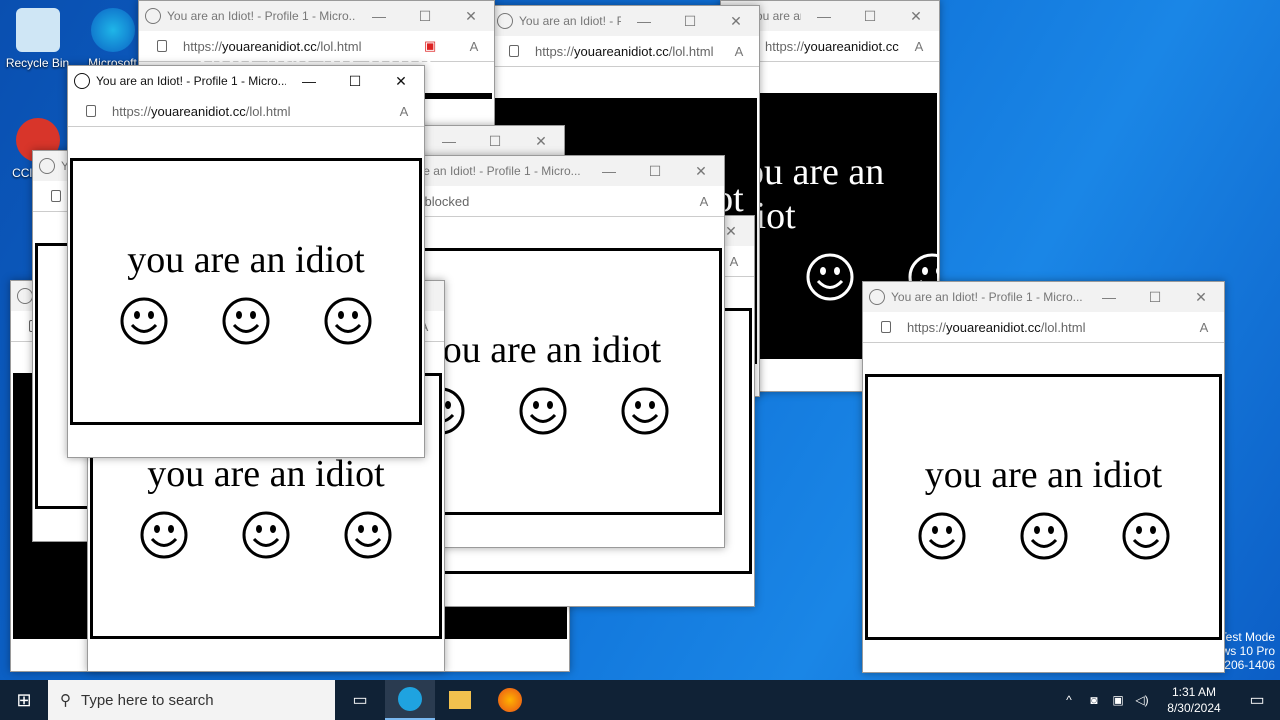  I want to click on taskbar-edge, so click(410, 700).